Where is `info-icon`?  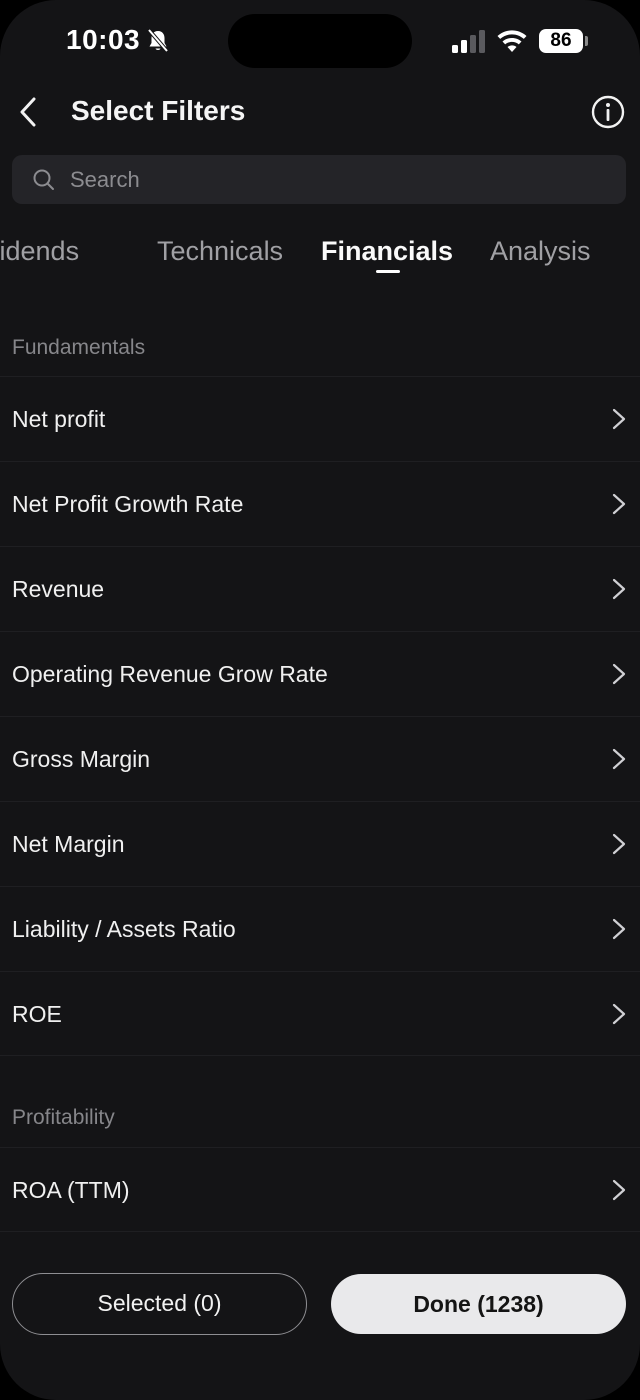 info-icon is located at coordinates (608, 112).